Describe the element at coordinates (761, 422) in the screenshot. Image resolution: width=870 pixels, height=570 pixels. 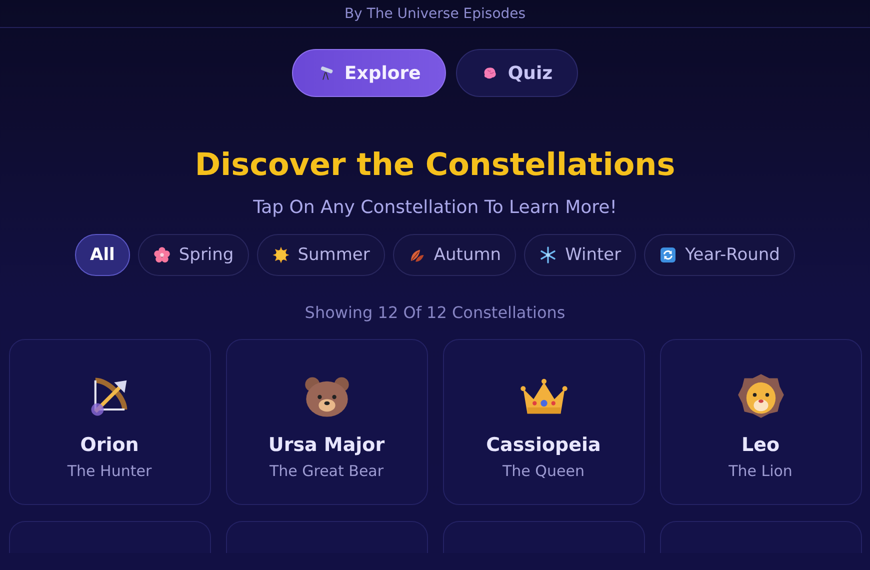
I see `constellation-card: Leo The Lion` at that location.